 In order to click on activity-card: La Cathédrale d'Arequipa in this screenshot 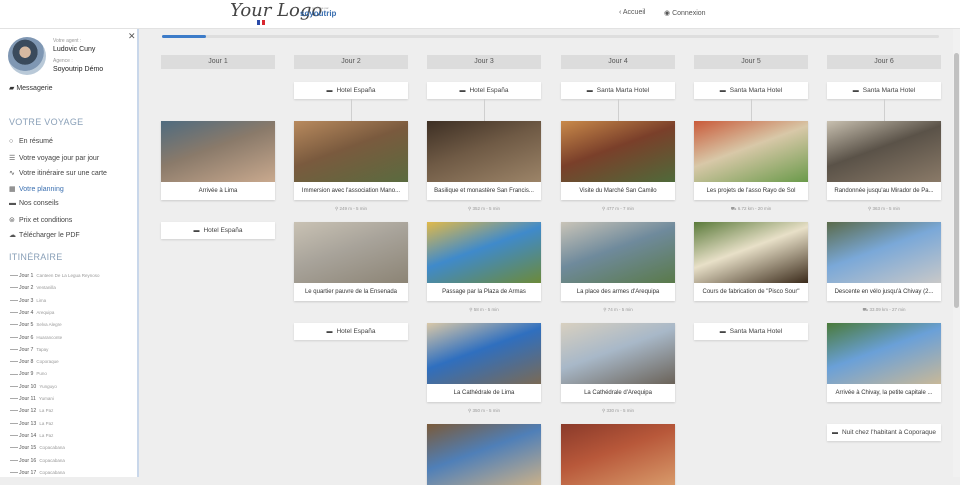, I will do `click(618, 362)`.